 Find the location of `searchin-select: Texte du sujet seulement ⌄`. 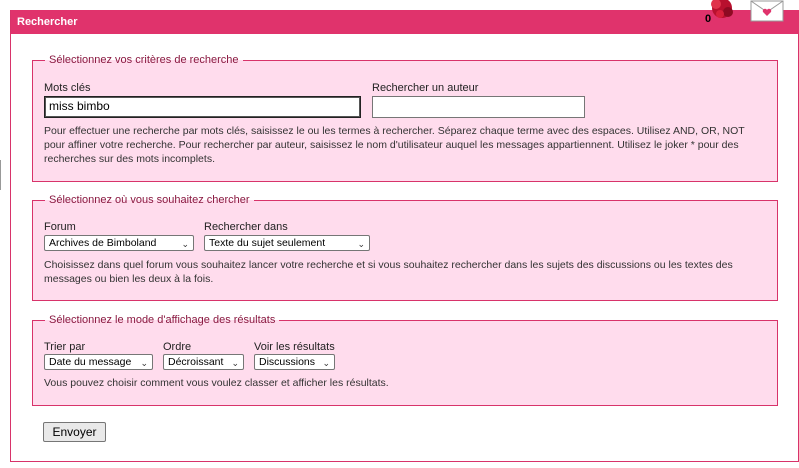

searchin-select: Texte du sujet seulement ⌄ is located at coordinates (287, 243).